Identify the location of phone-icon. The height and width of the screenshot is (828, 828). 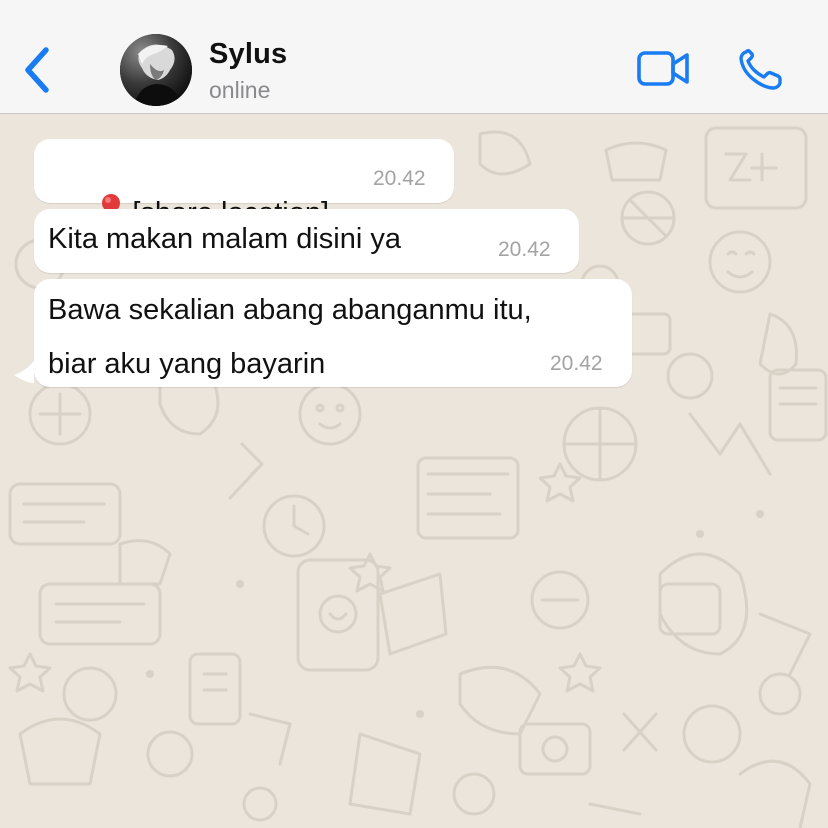
(760, 69).